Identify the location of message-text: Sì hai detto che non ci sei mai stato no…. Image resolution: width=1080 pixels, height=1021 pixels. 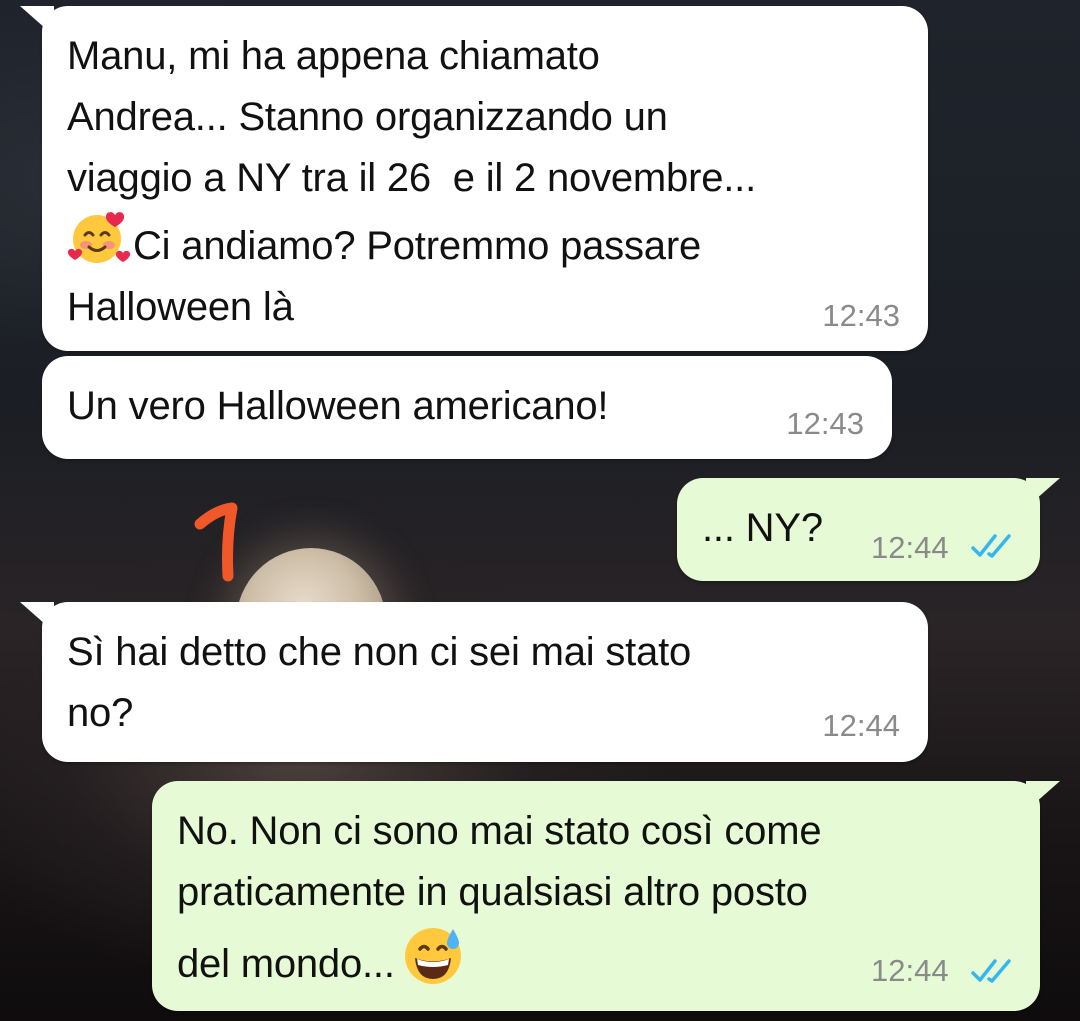
(379, 682).